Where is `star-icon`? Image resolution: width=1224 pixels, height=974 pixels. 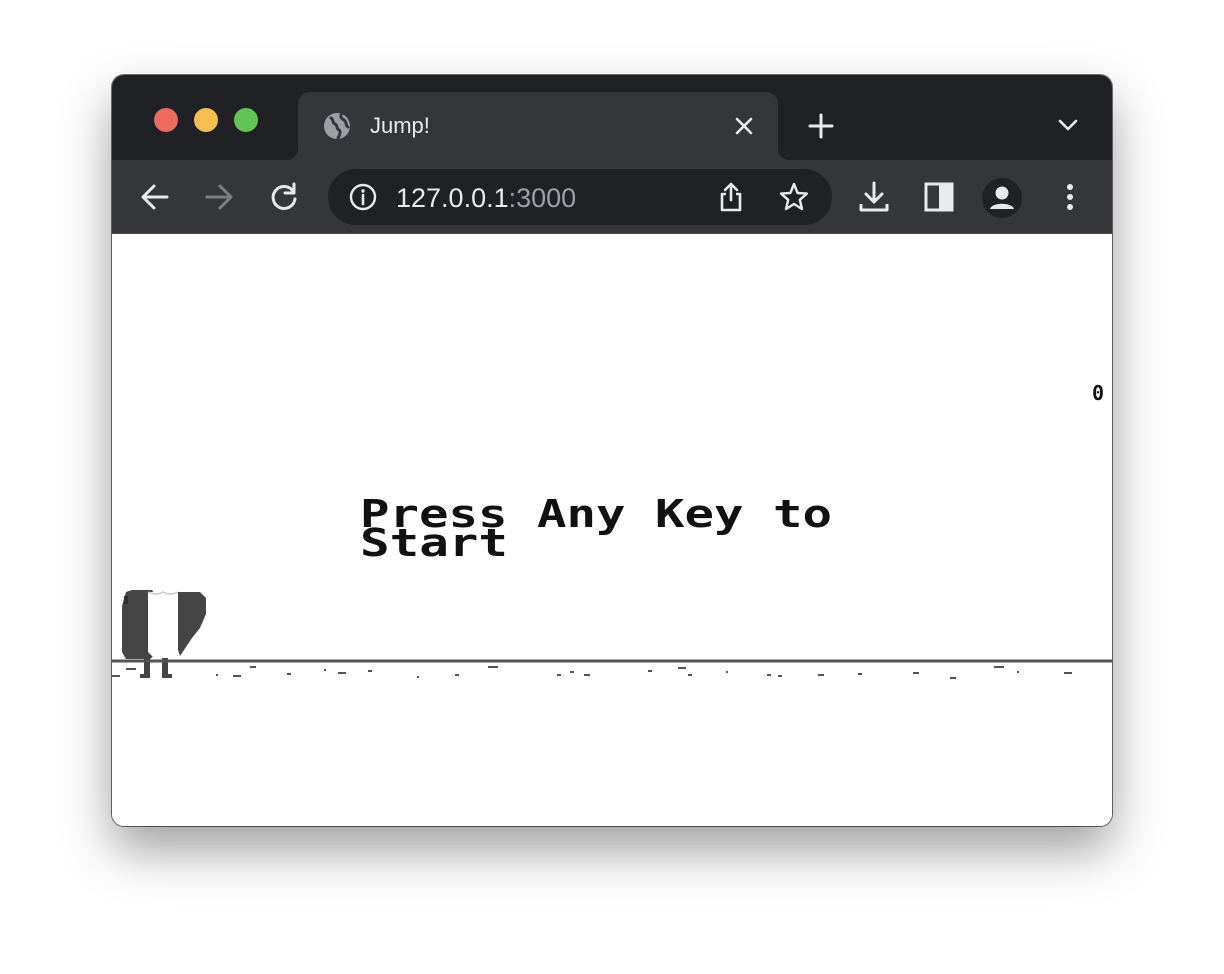 star-icon is located at coordinates (794, 197).